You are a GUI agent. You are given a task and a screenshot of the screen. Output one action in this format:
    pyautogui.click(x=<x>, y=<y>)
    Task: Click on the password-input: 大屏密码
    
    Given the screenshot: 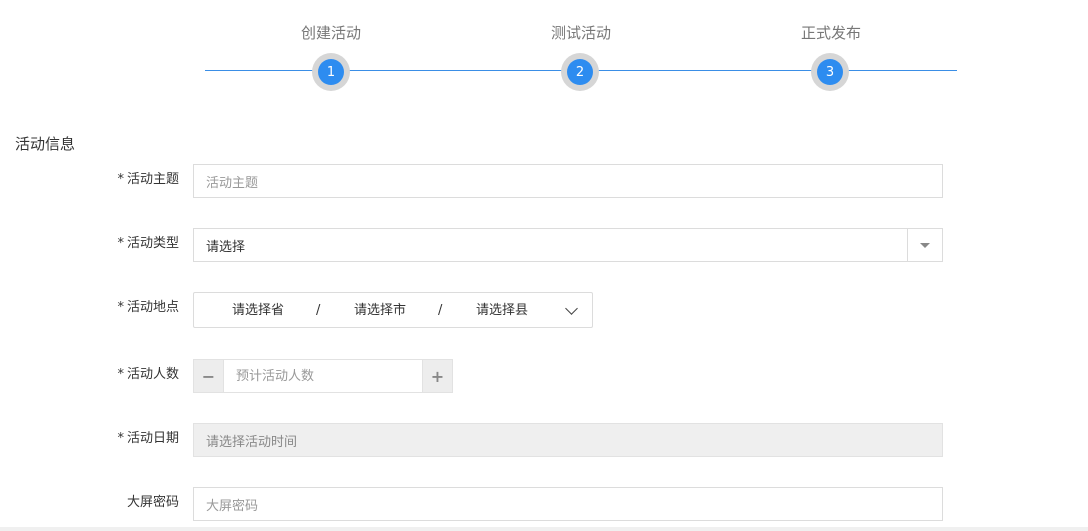 What is the action you would take?
    pyautogui.click(x=568, y=504)
    